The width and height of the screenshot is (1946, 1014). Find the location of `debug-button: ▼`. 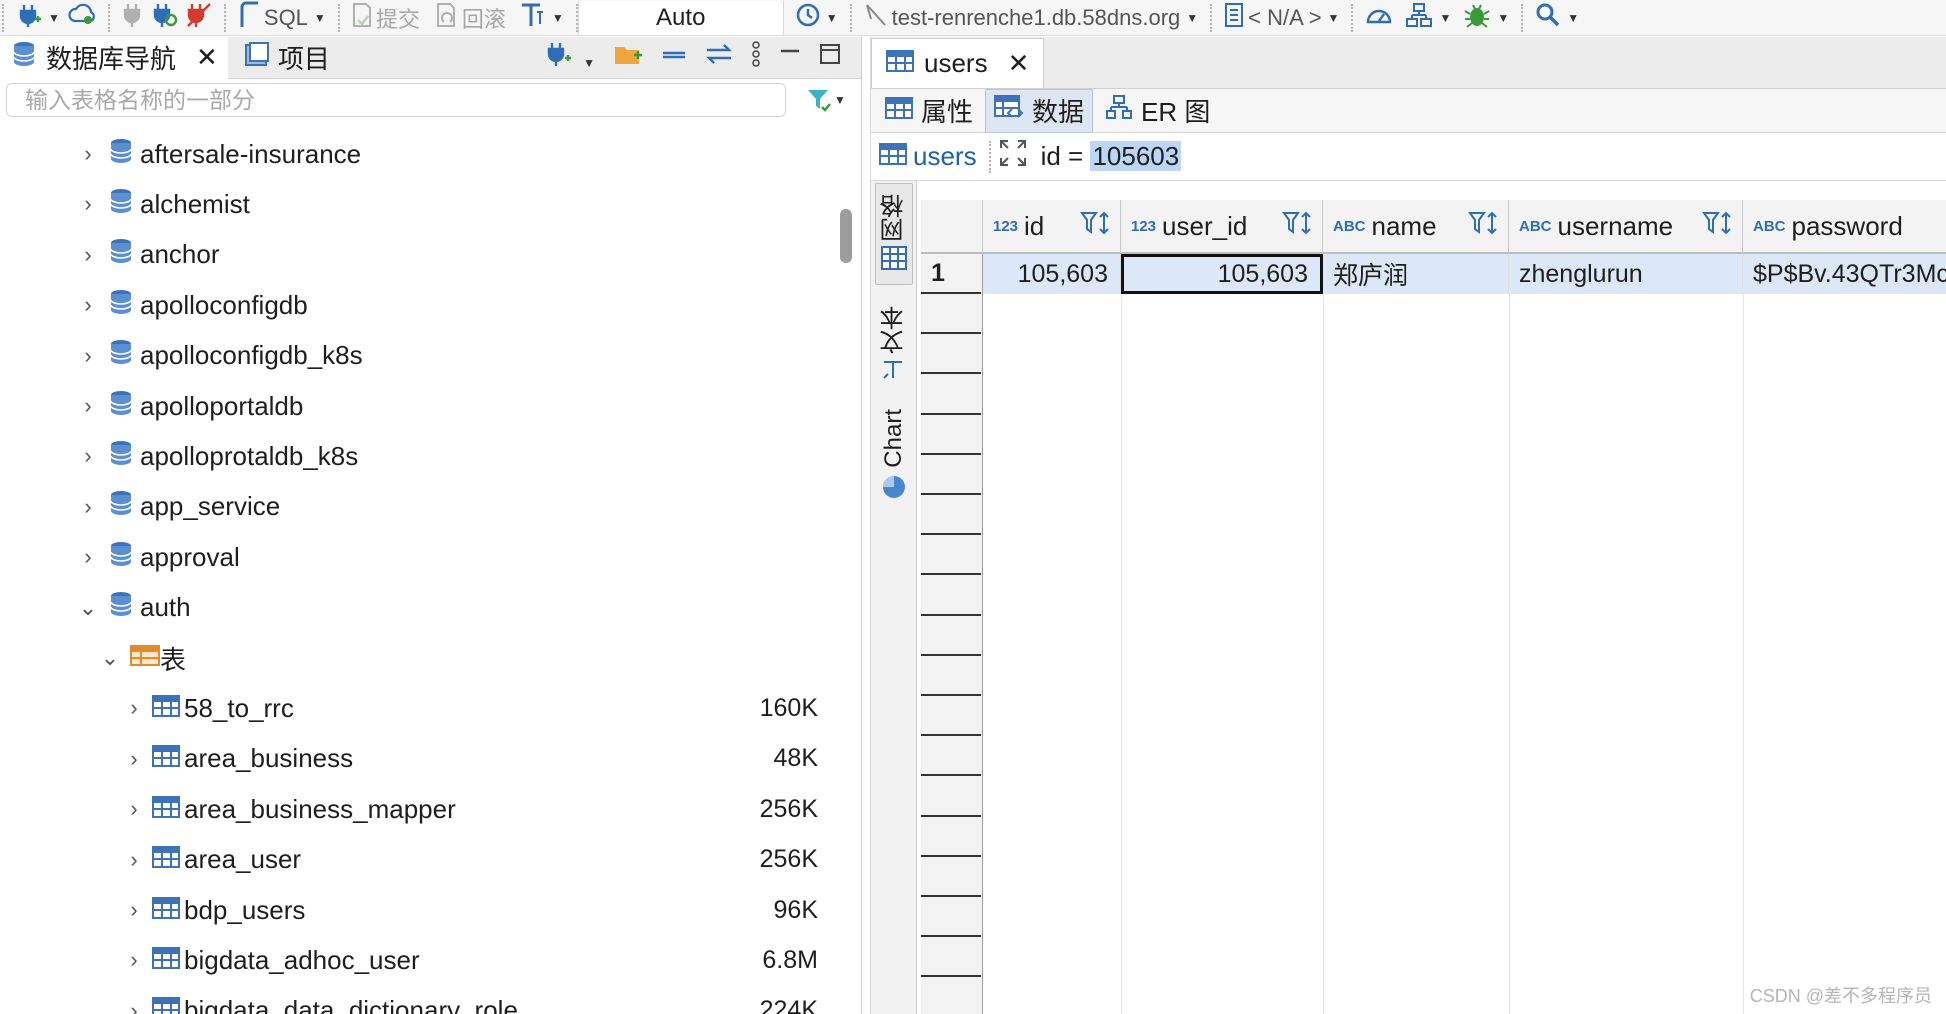

debug-button: ▼ is located at coordinates (1486, 18).